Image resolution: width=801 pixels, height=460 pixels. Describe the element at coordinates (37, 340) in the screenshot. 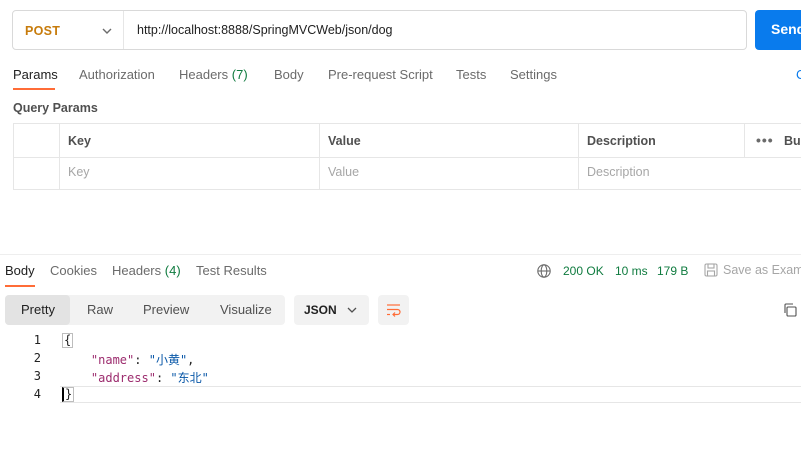

I see `line-number: 1` at that location.